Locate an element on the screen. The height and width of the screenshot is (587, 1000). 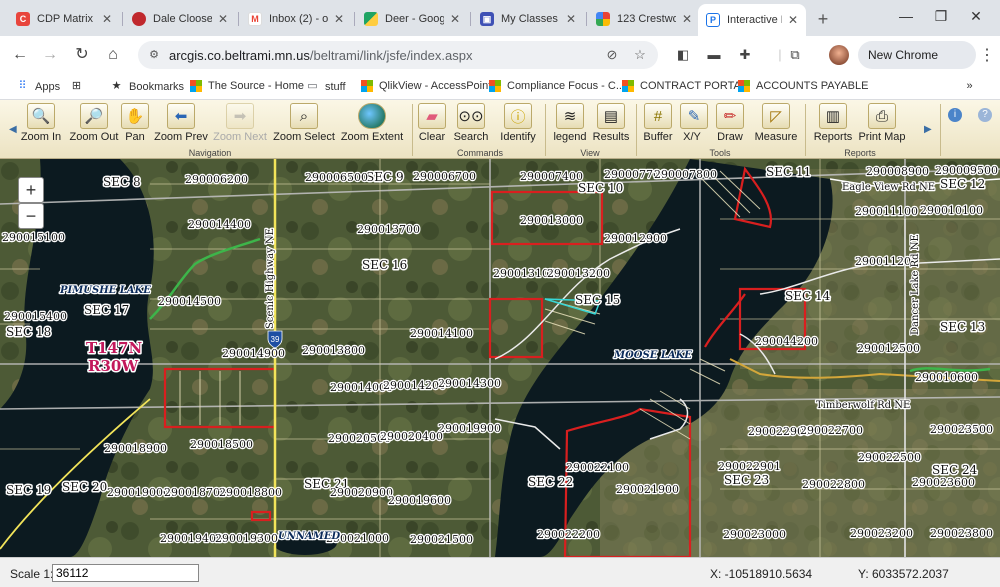
parcel-label: 290013800 is located at coordinates (333, 350).